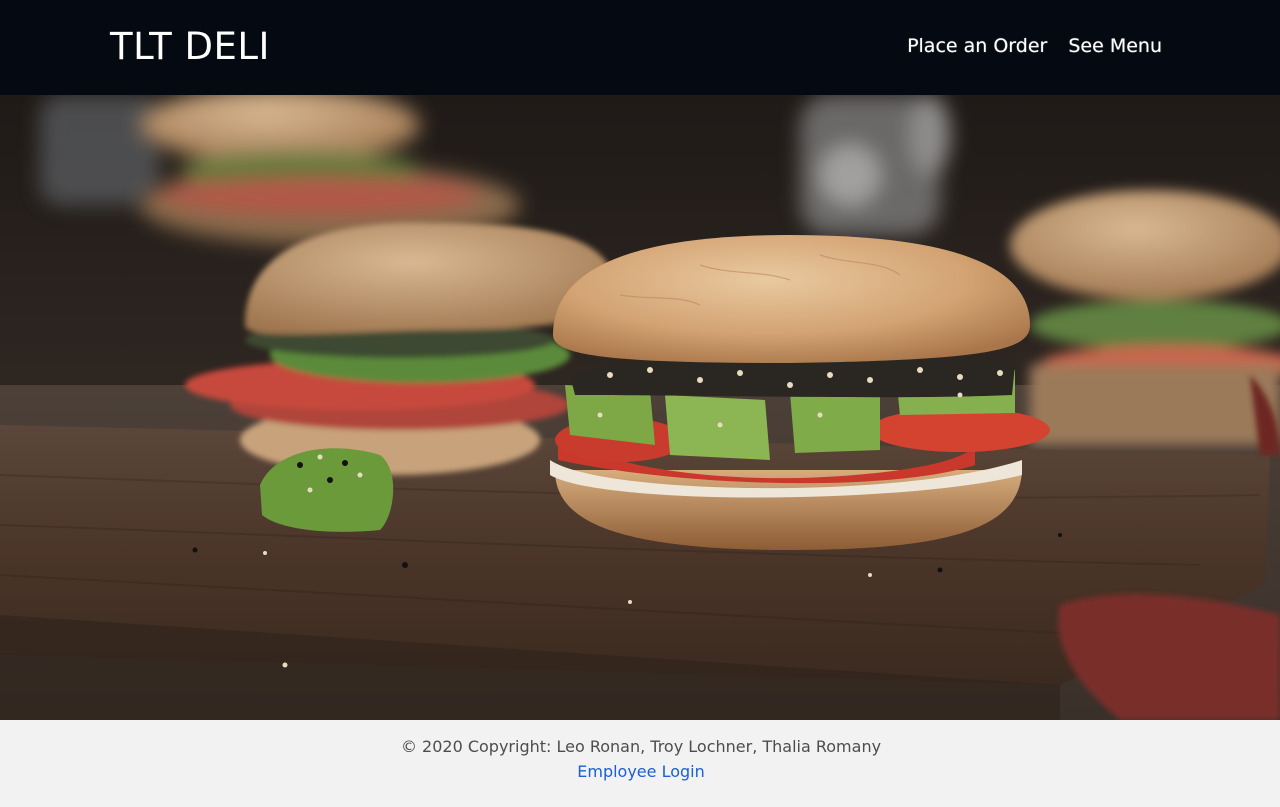 This screenshot has height=807, width=1280. I want to click on nav-place-order-link: Place an Order, so click(977, 46).